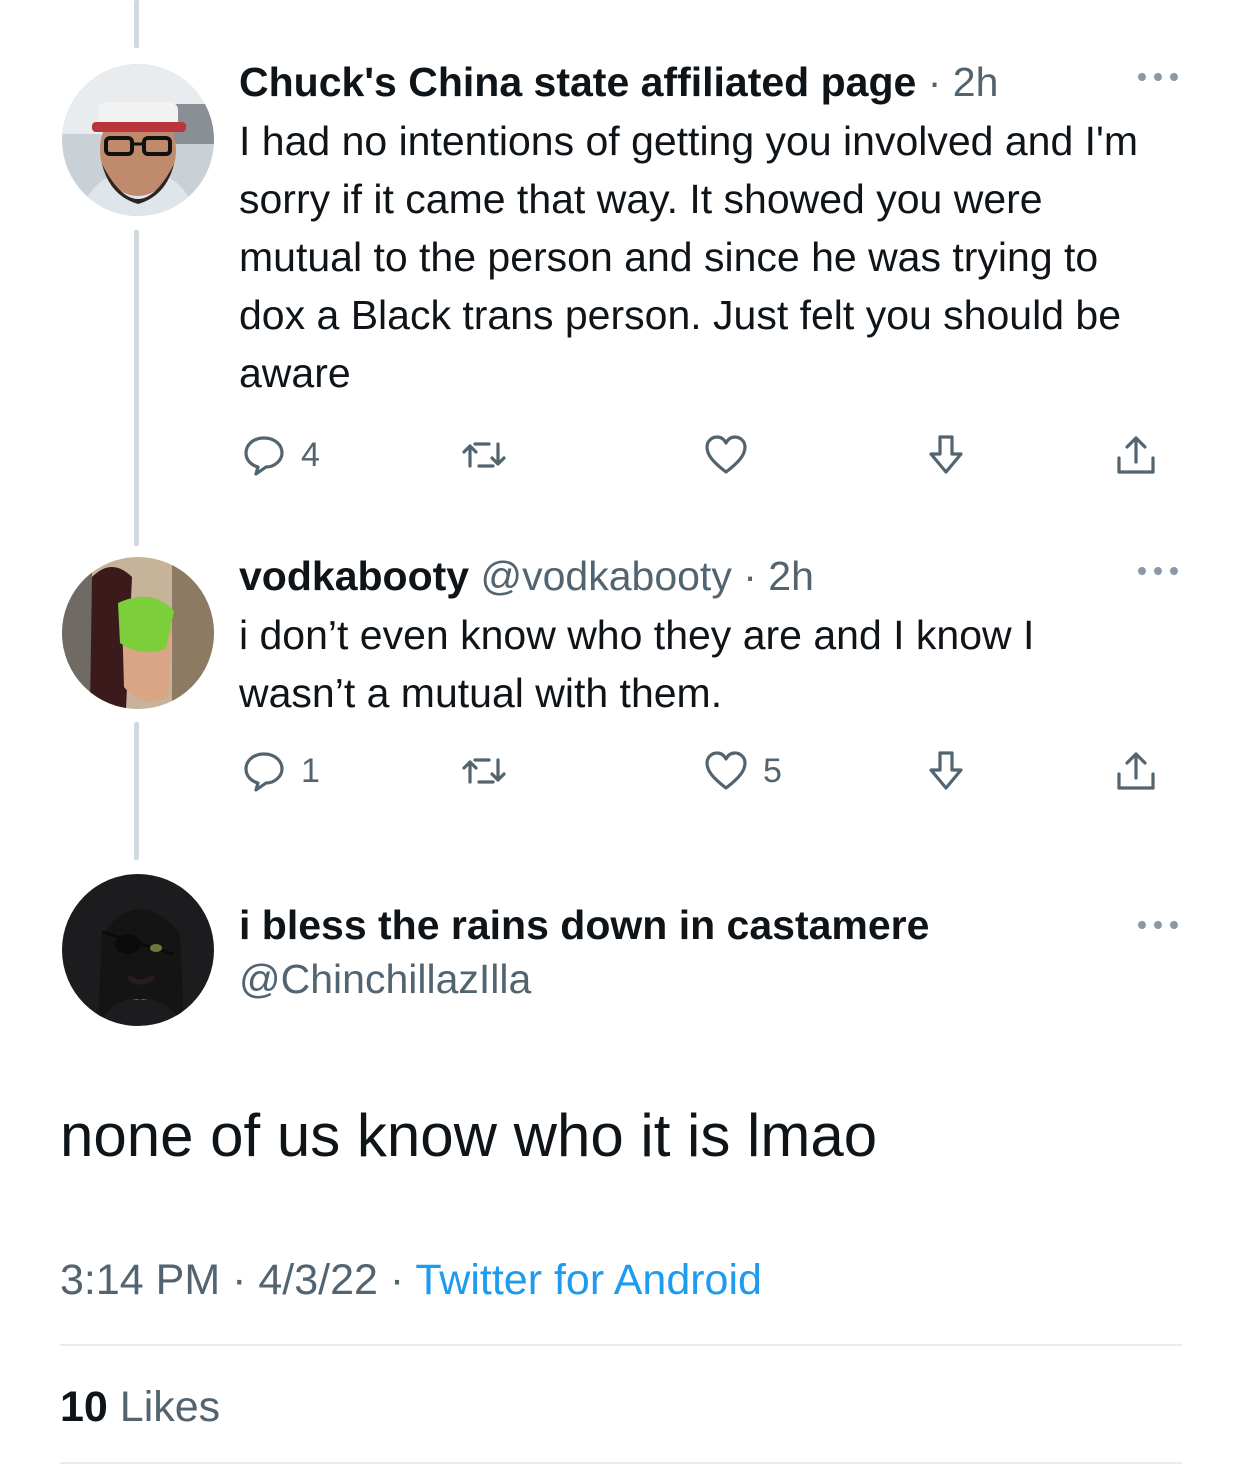  Describe the element at coordinates (140, 1280) in the screenshot. I see `tweet-time: 3:14 PM` at that location.